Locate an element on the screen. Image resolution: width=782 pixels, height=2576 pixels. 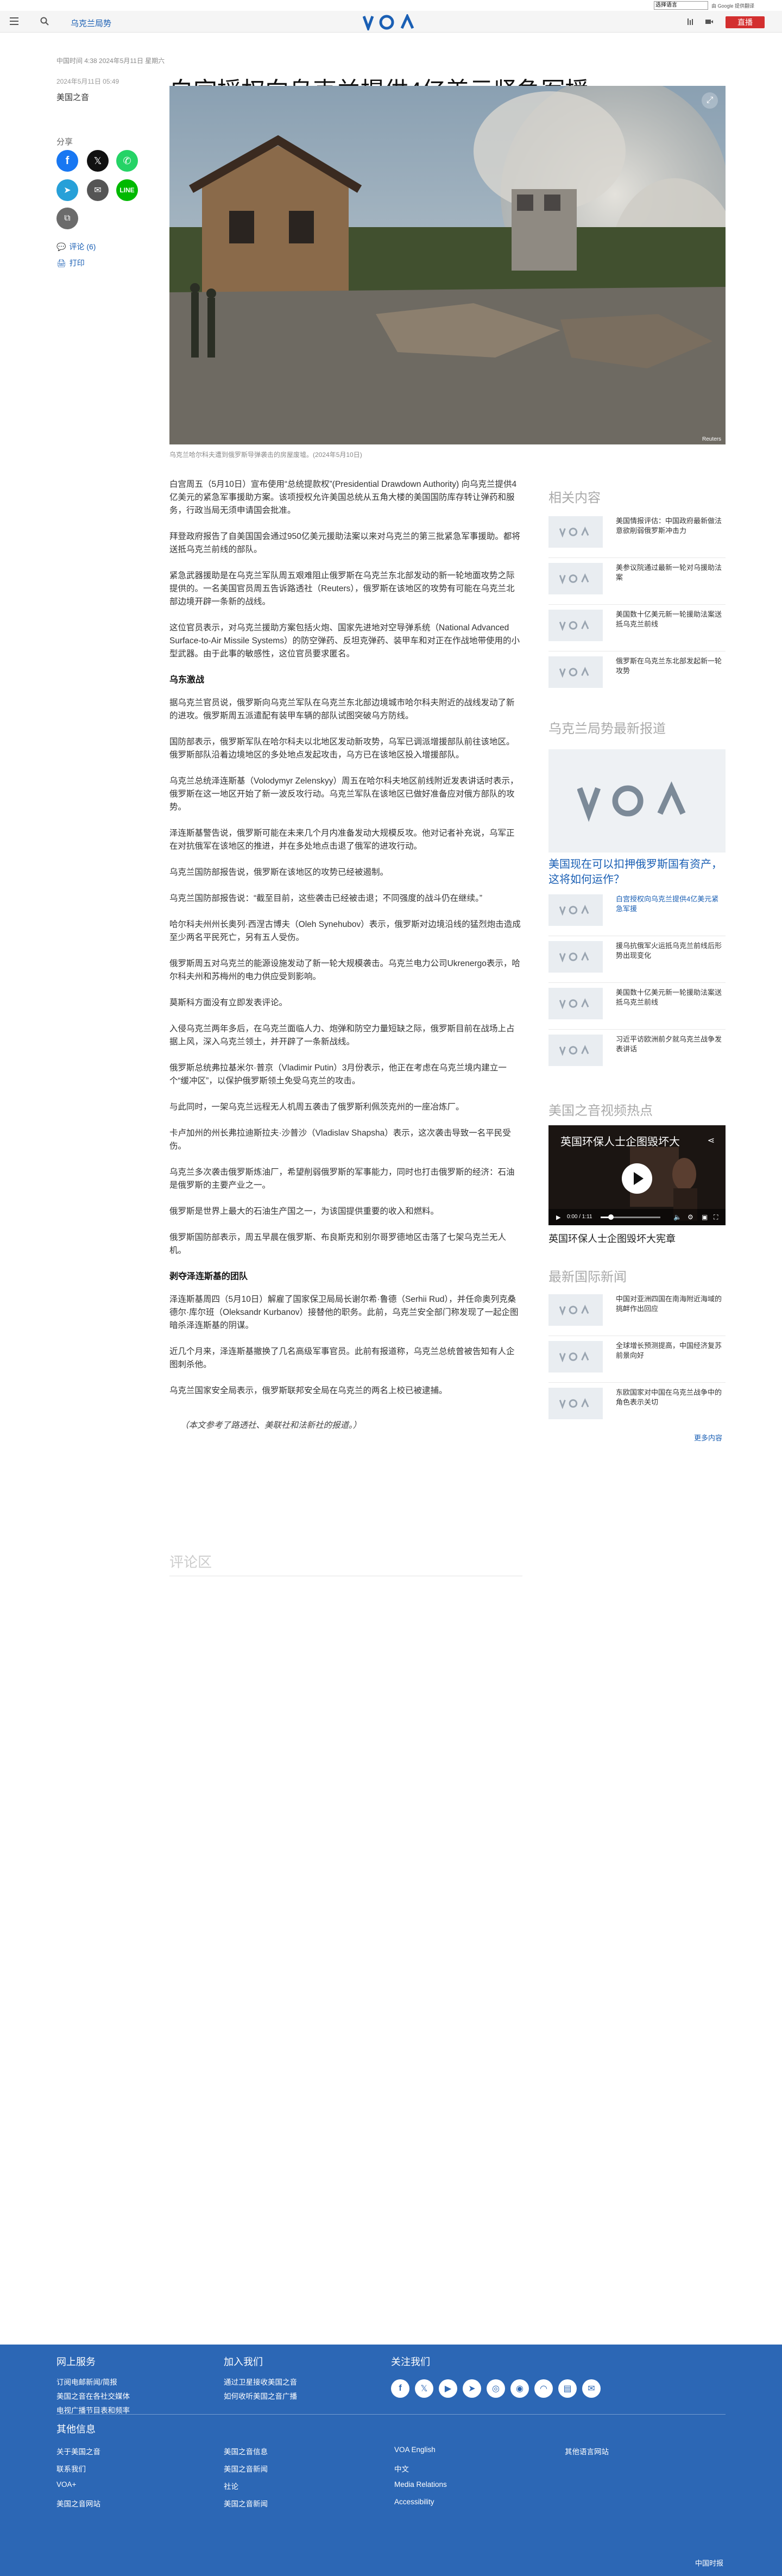
latest-item: 美国数十亿美元新一轮援助法案送抵乌克兰前线 is located at coordinates (637, 1009).